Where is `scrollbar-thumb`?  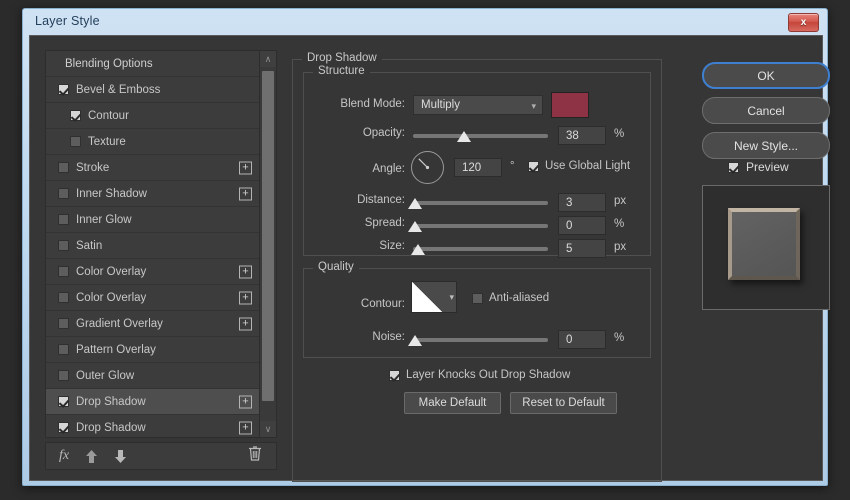
scrollbar-thumb is located at coordinates (268, 236).